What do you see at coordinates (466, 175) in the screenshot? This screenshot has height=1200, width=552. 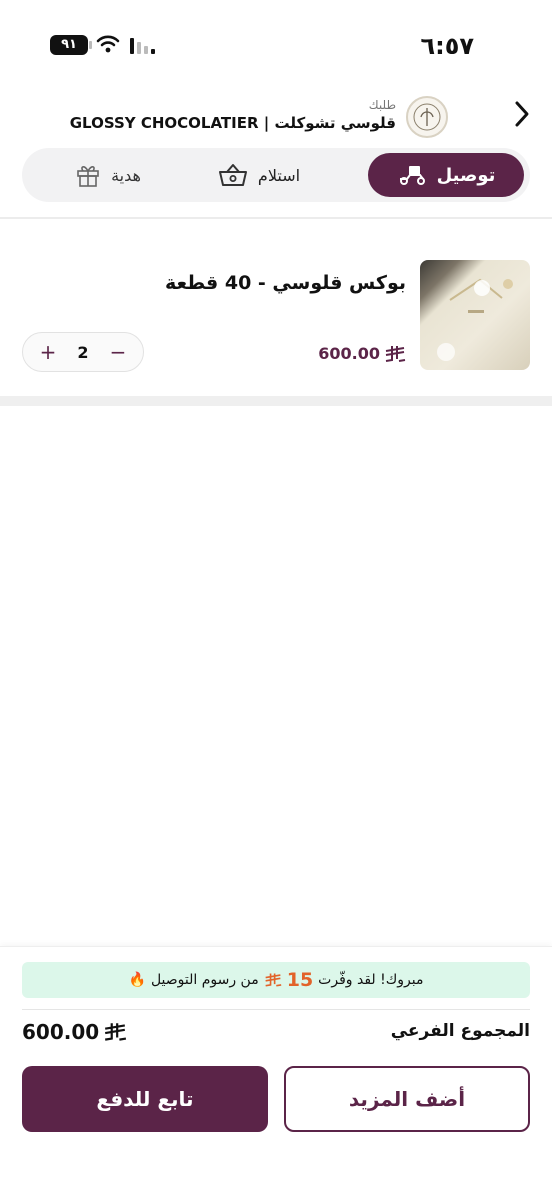 I see `tab-delivery-label: توصيل` at bounding box center [466, 175].